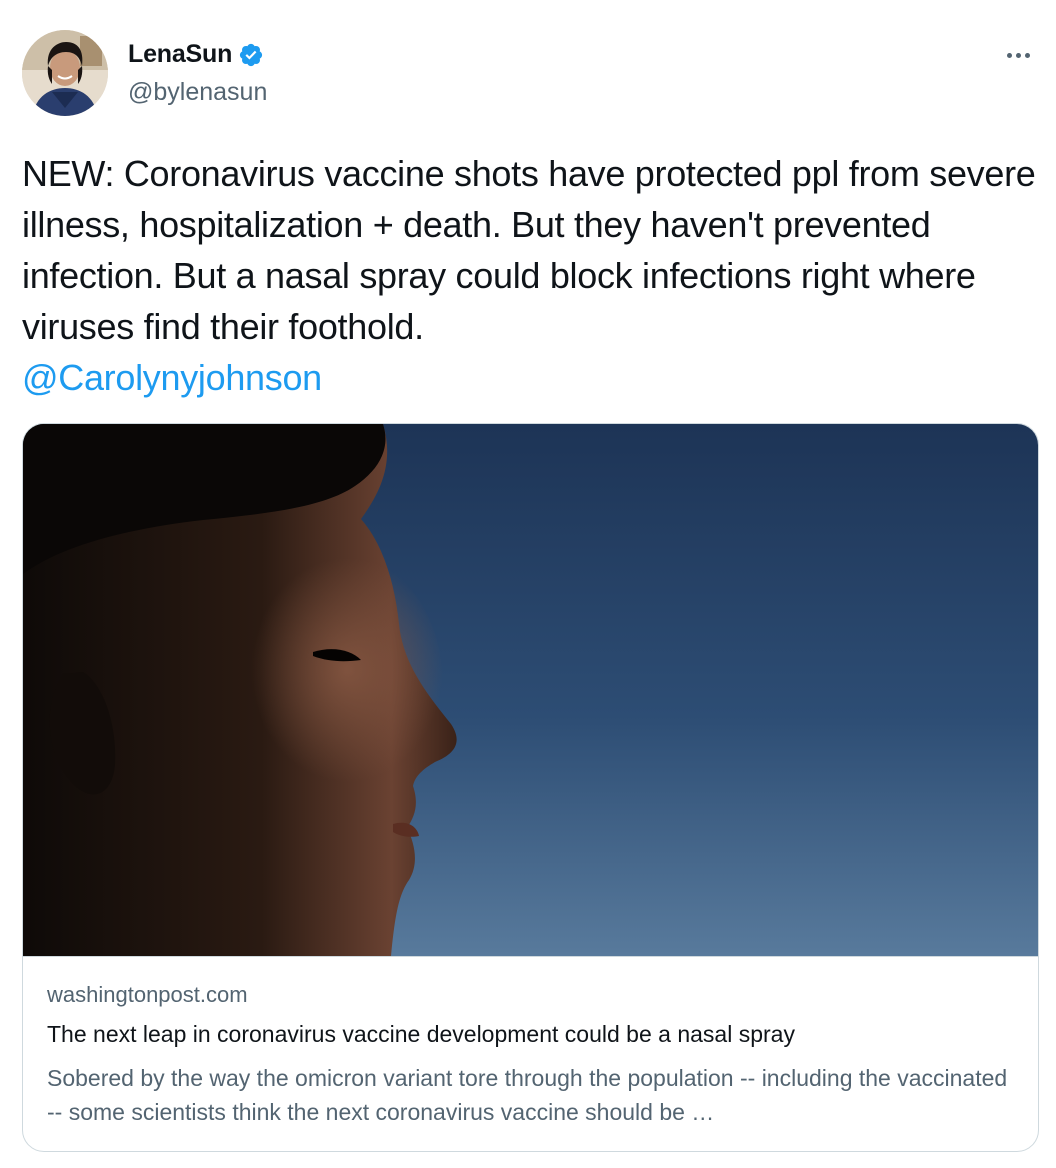  What do you see at coordinates (251, 55) in the screenshot?
I see `verified-badge-icon` at bounding box center [251, 55].